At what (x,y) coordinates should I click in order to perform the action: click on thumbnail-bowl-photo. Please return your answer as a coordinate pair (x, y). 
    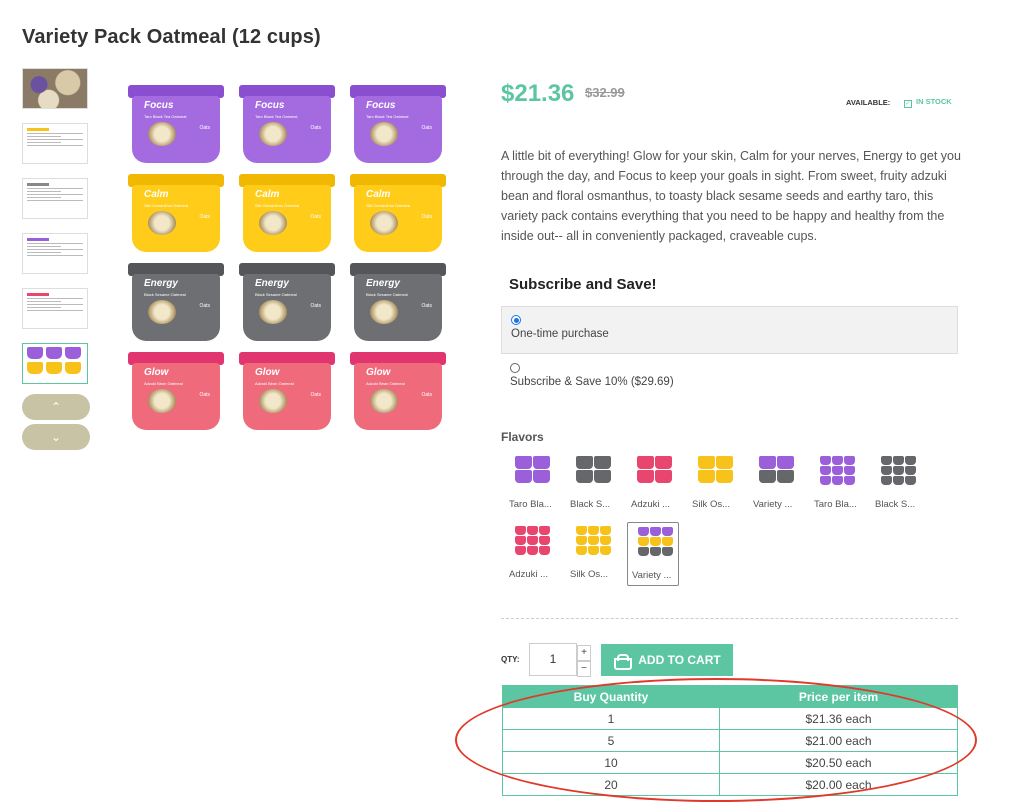
    Looking at the image, I should click on (55, 88).